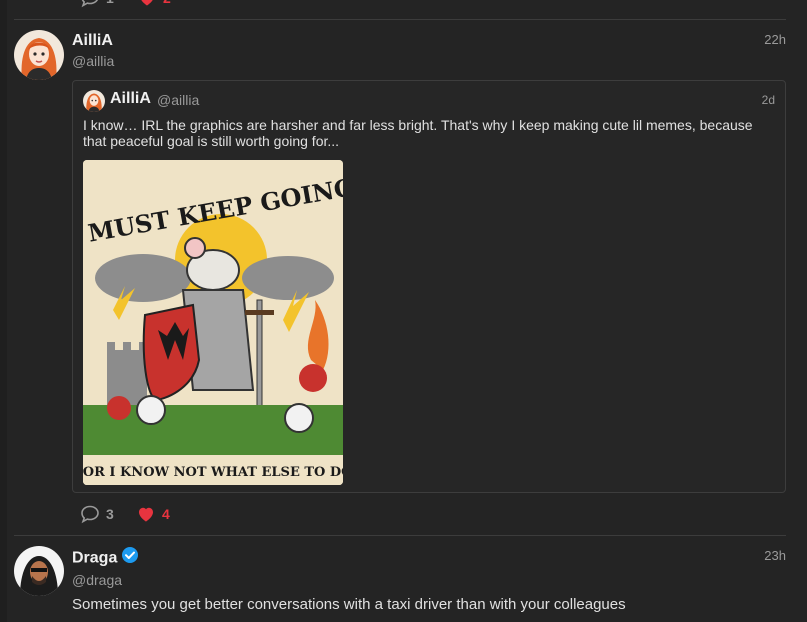  What do you see at coordinates (775, 555) in the screenshot?
I see `post-time: 23h` at bounding box center [775, 555].